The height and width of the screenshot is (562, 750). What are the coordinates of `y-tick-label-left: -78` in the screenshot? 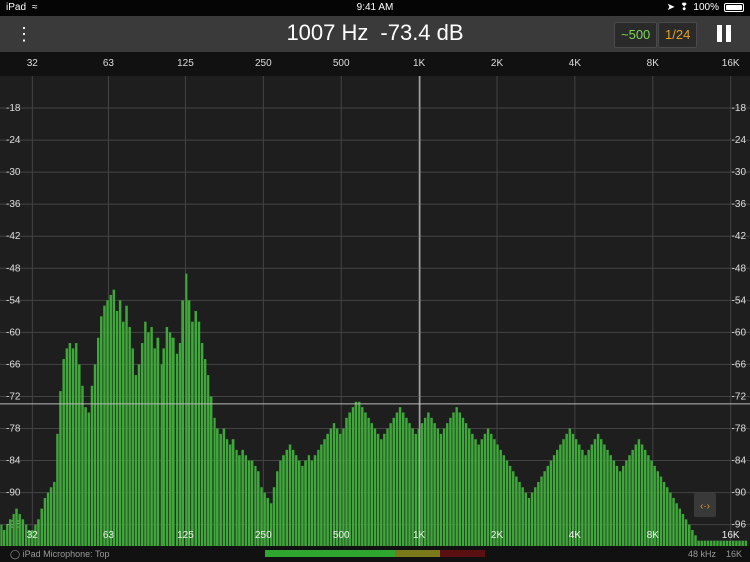 It's located at (13, 429).